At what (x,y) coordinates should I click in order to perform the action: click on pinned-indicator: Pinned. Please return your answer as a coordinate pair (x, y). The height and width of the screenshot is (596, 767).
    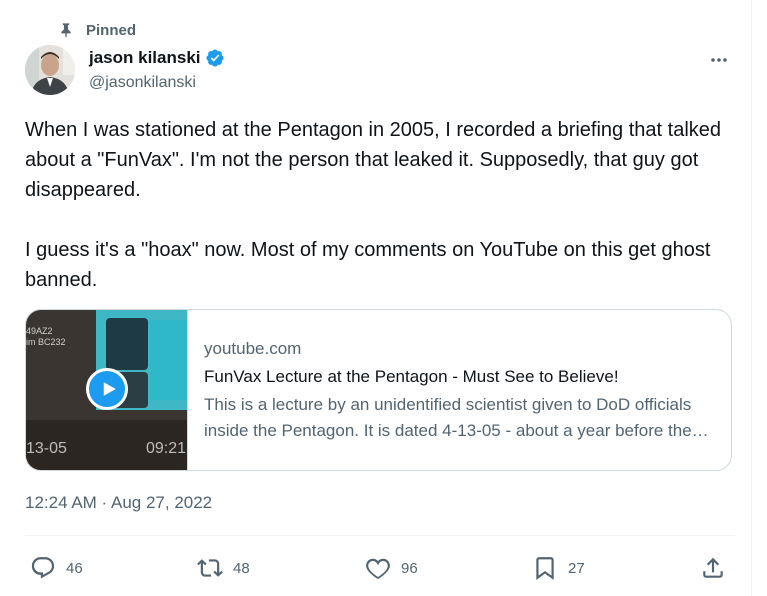
    Looking at the image, I should click on (97, 30).